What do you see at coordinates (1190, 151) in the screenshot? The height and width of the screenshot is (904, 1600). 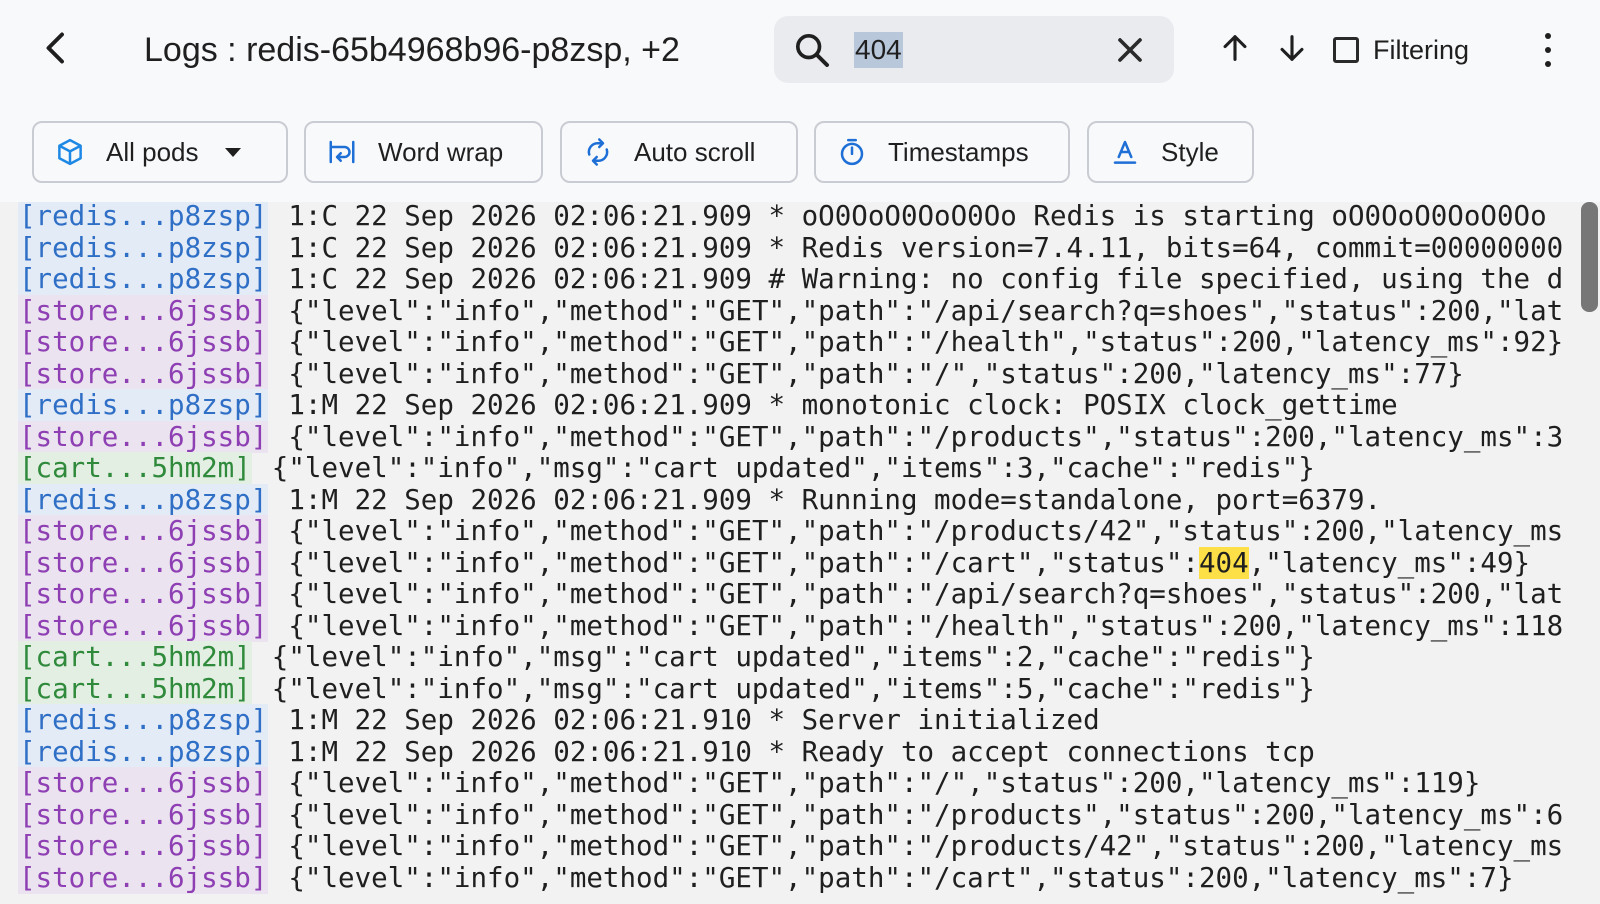 I see `style-label: Style` at bounding box center [1190, 151].